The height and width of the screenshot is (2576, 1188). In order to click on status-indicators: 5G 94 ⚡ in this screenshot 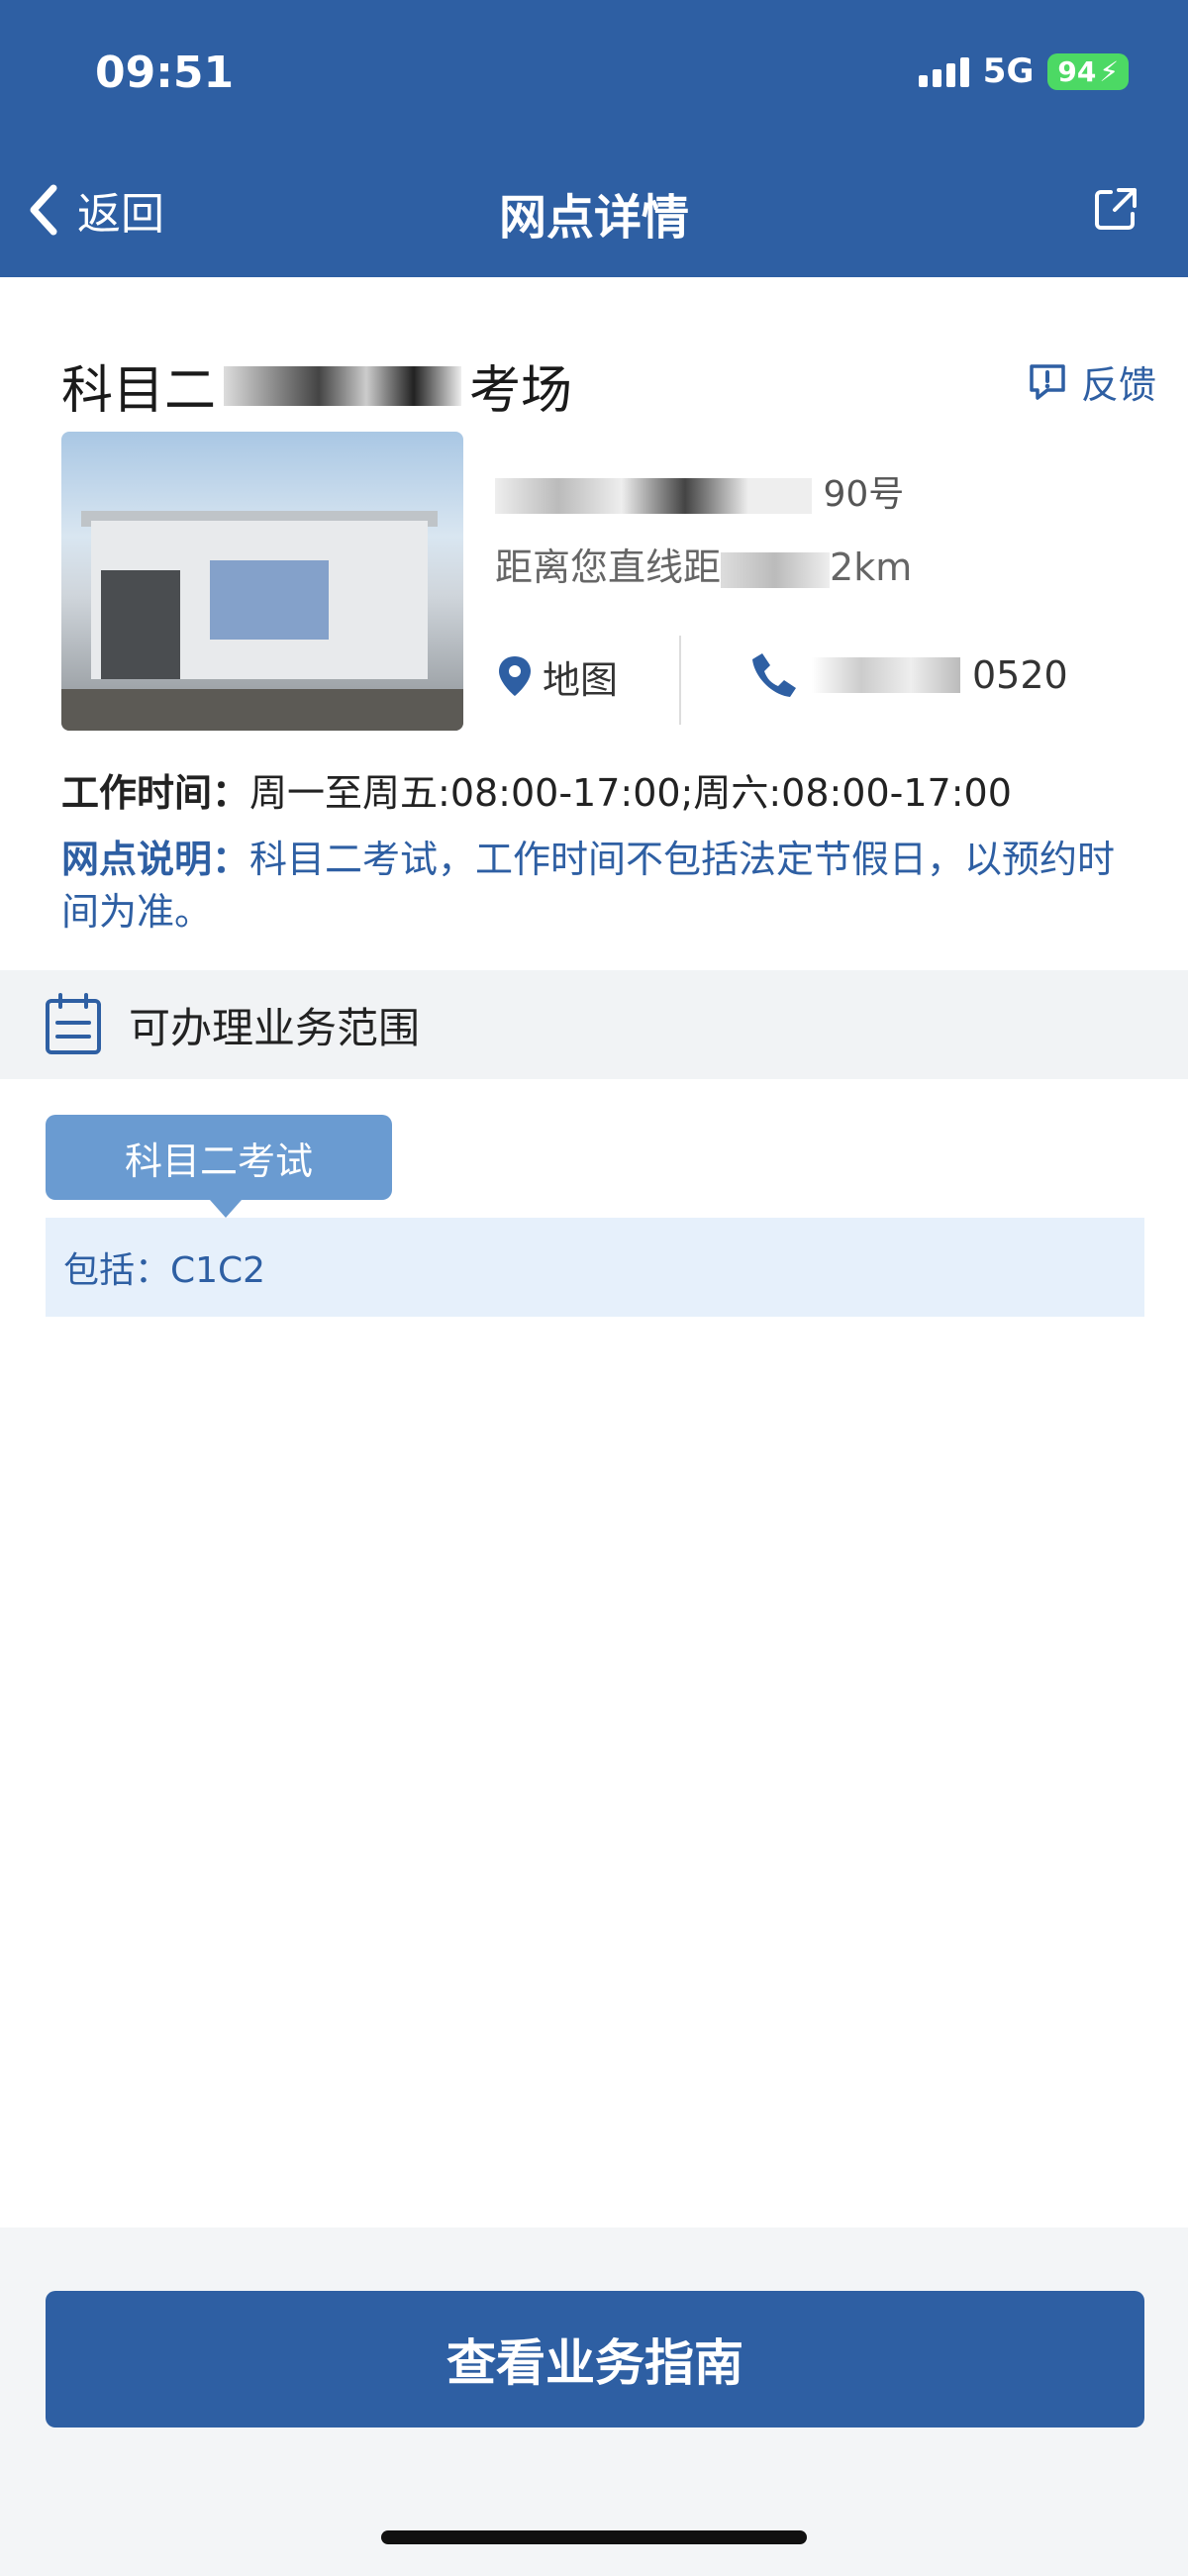, I will do `click(1023, 71)`.